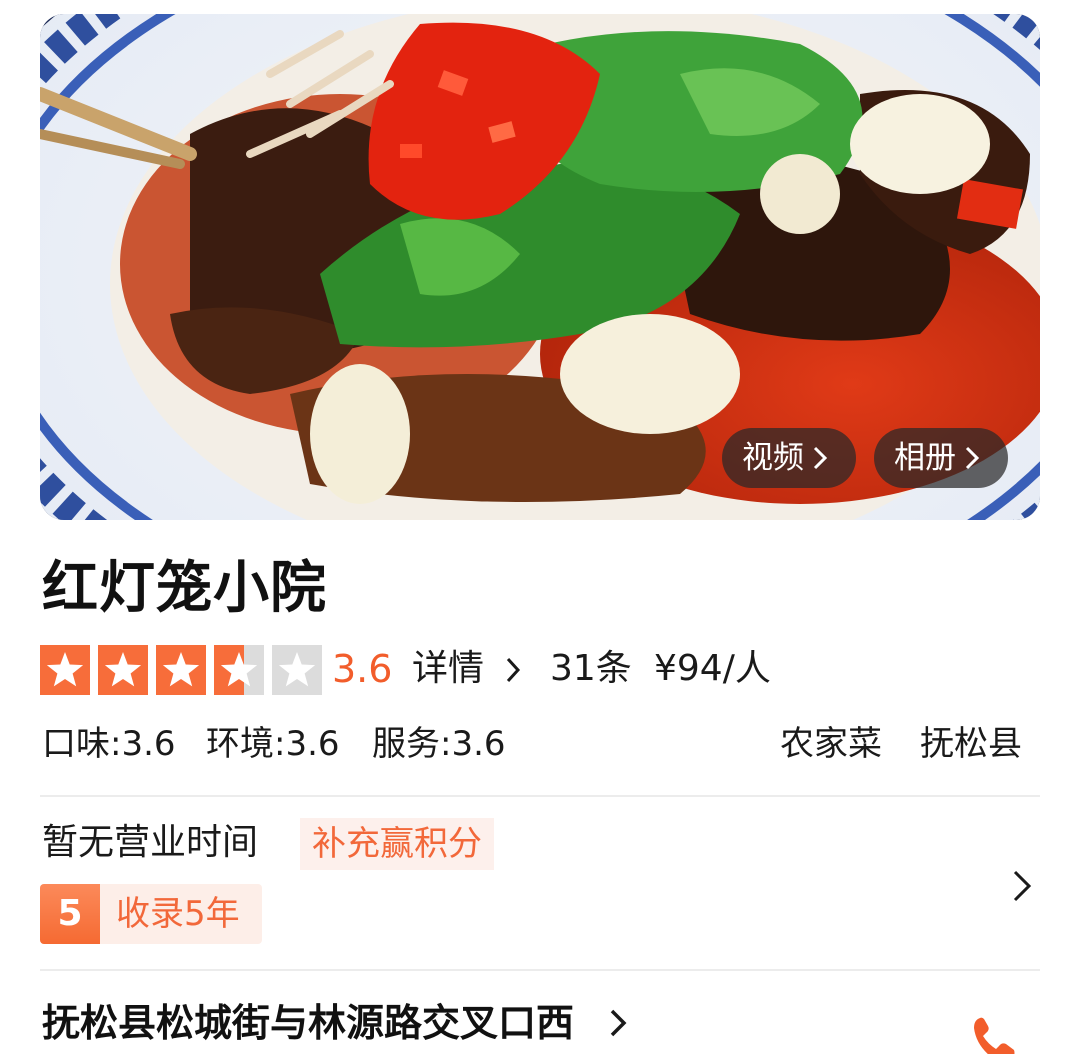  What do you see at coordinates (971, 744) in the screenshot?
I see `area-tag: 抚松县` at bounding box center [971, 744].